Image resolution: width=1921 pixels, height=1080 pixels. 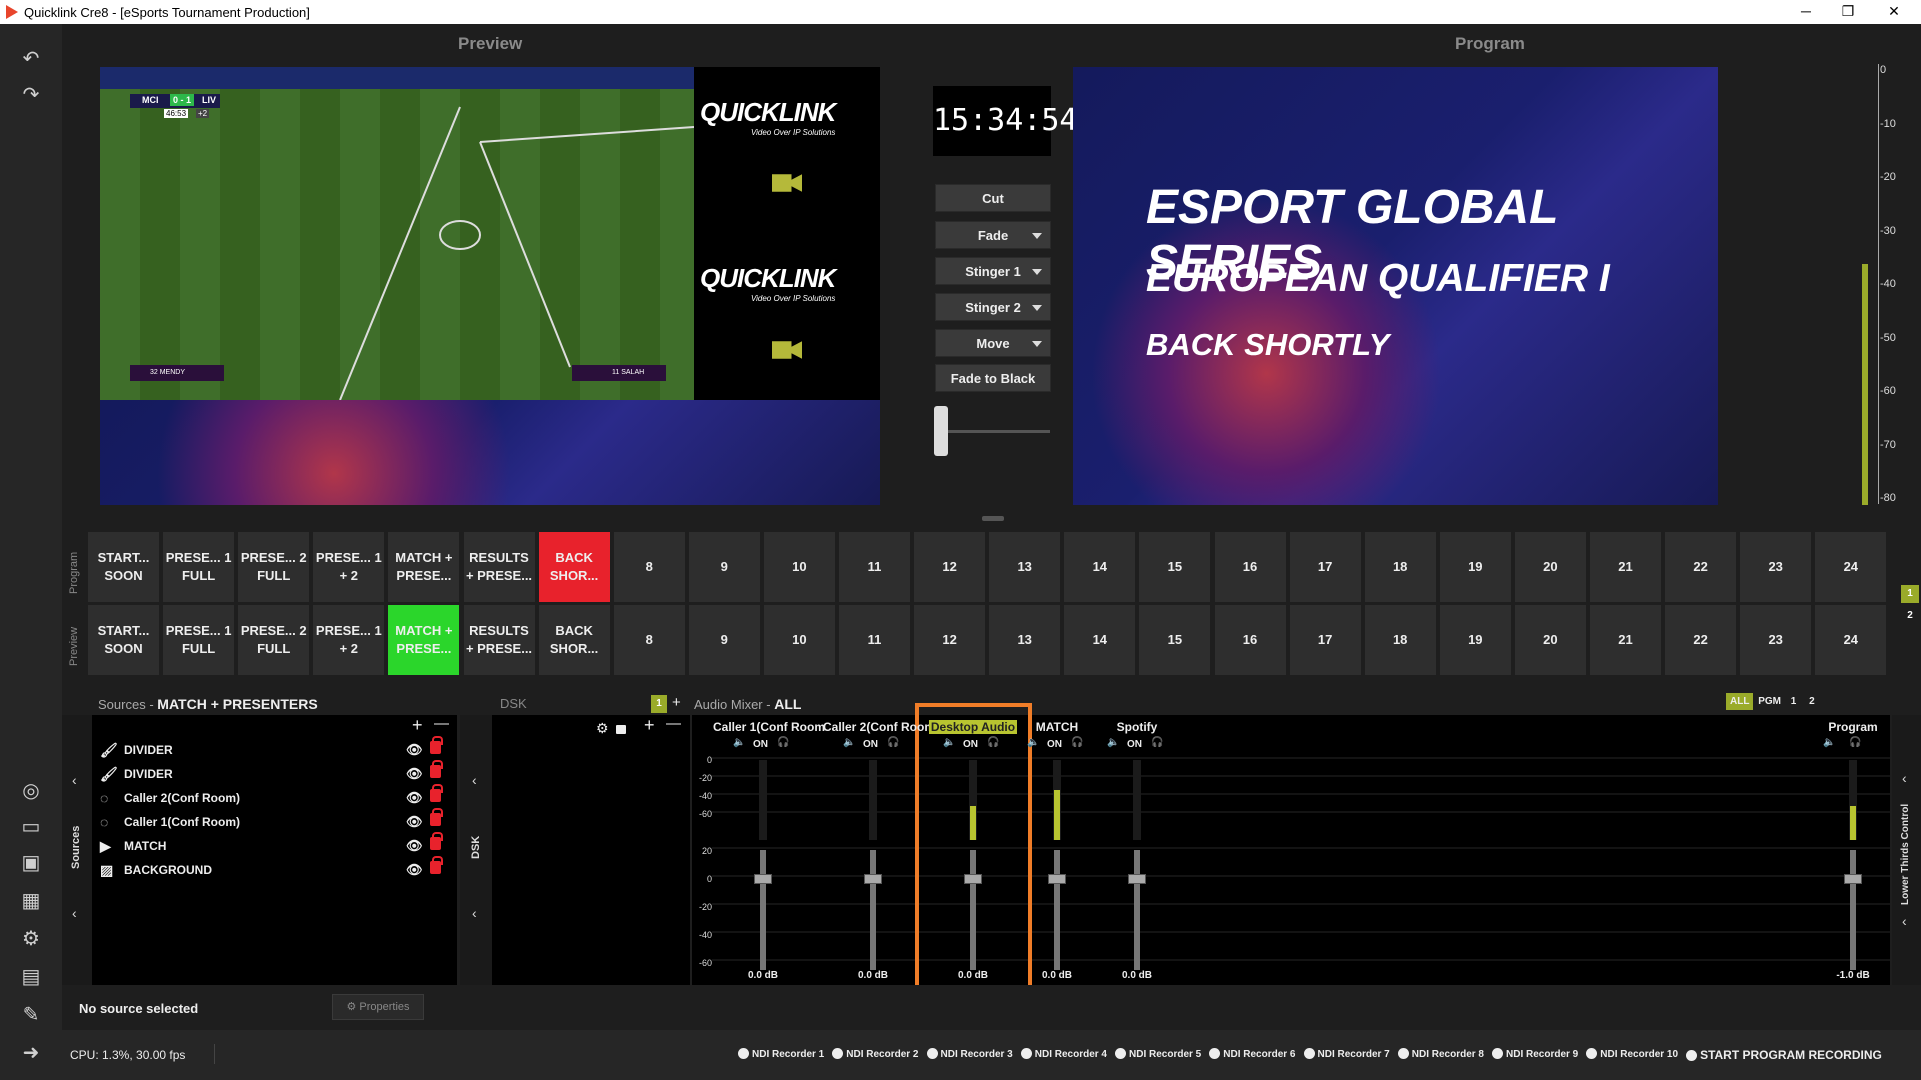 What do you see at coordinates (378, 1007) in the screenshot?
I see `properties-button: ⚙ Properties` at bounding box center [378, 1007].